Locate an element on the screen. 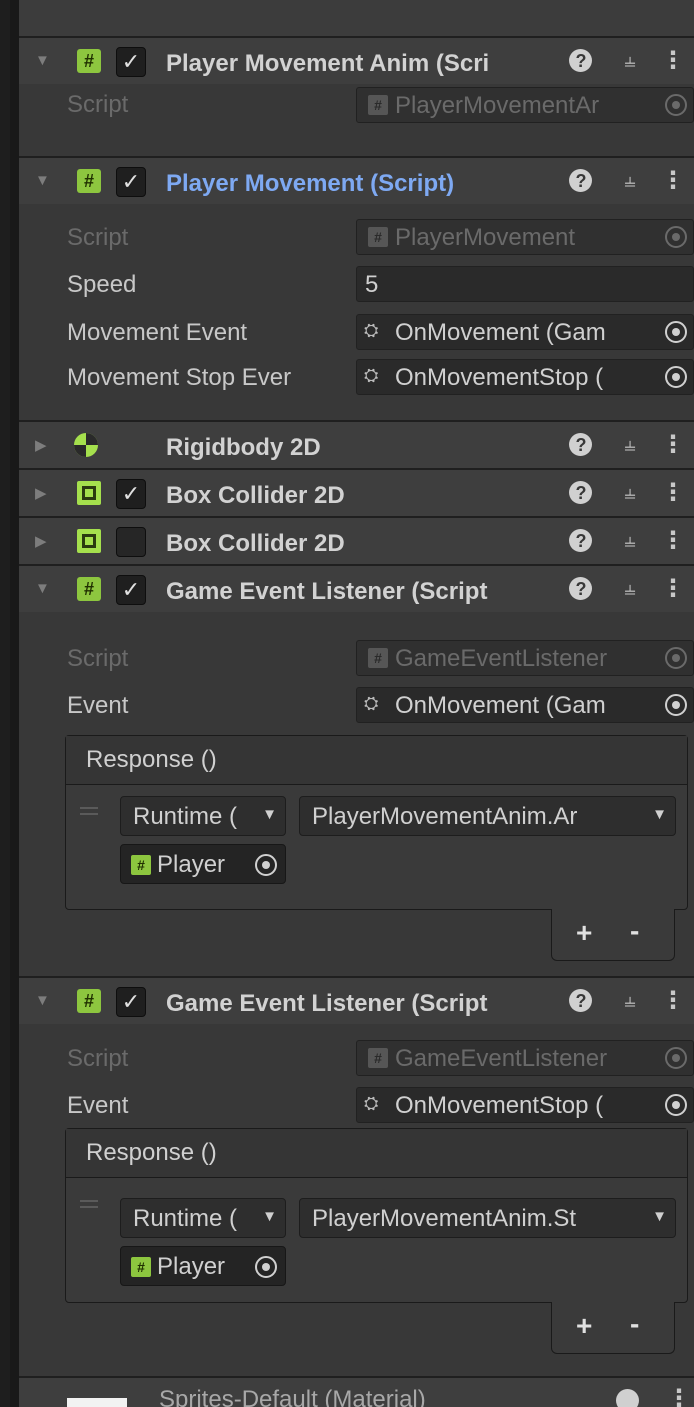 Image resolution: width=694 pixels, height=1407 pixels. script-object-field: # GameEventListener is located at coordinates (525, 1058).